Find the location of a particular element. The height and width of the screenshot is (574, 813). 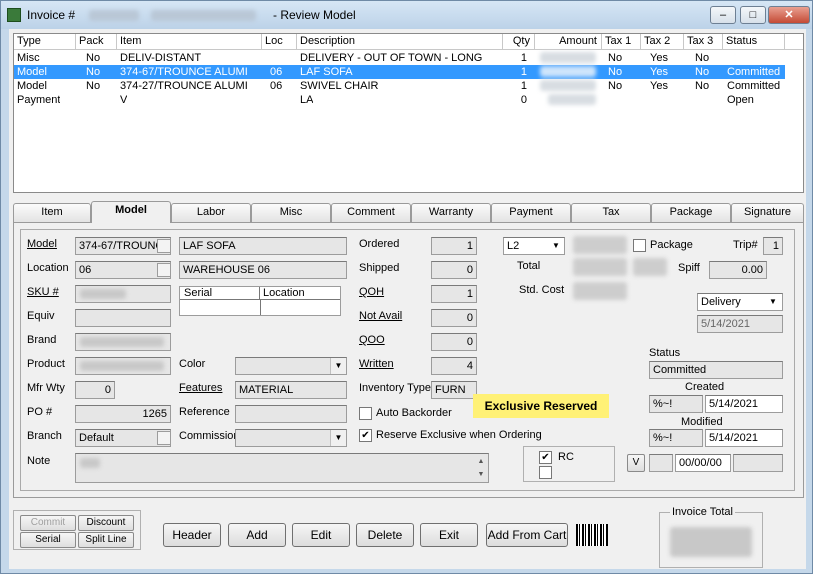

inventory-type-field: FURN is located at coordinates (454, 390).